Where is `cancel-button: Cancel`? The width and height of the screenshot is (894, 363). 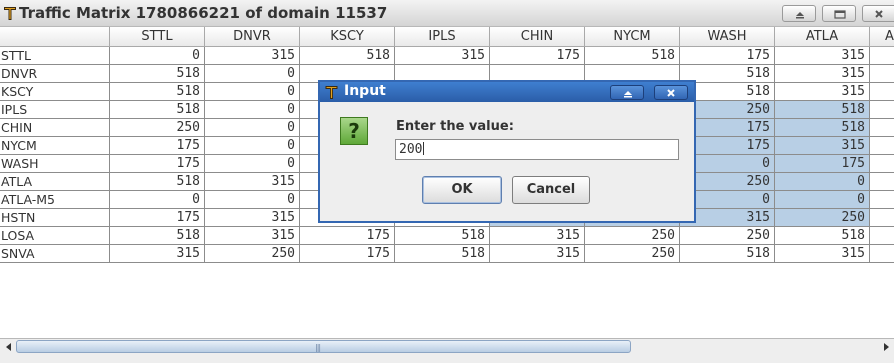 cancel-button: Cancel is located at coordinates (551, 190).